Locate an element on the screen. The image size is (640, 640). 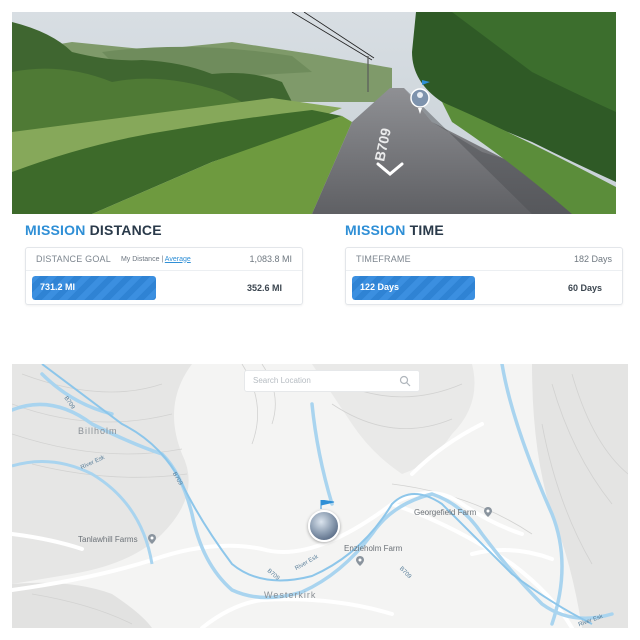
runner-avatar-marker is located at coordinates (324, 526).